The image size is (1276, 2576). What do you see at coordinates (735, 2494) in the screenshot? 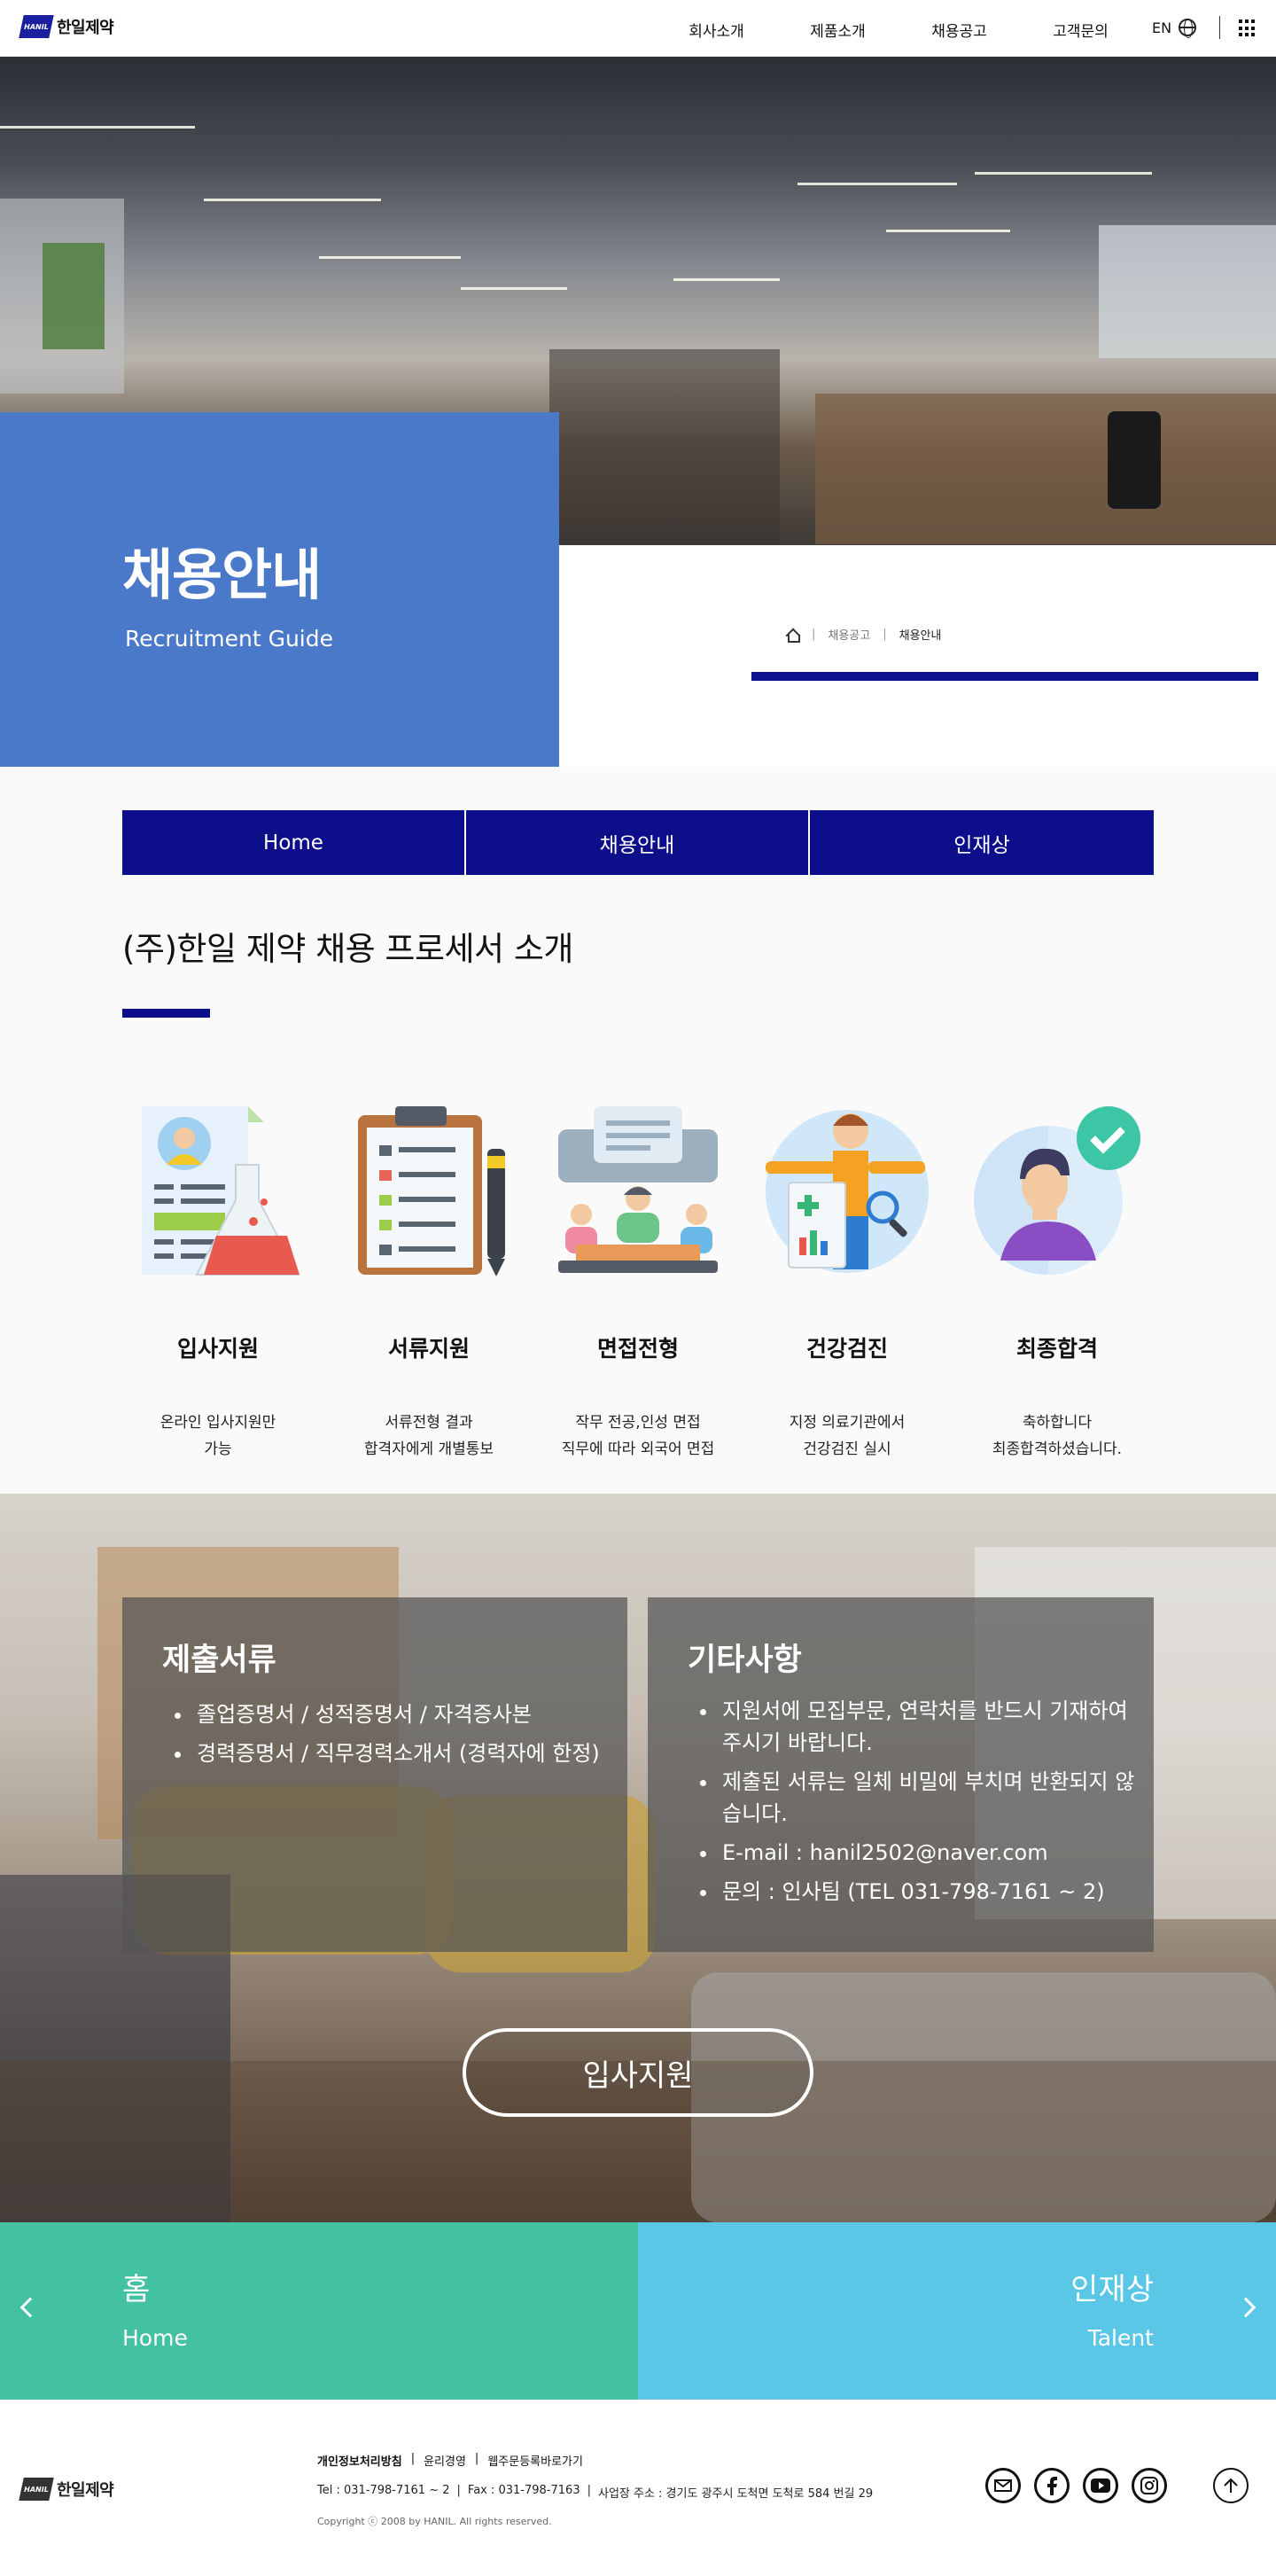
I see `footer-address: 사업장 주소 : 경기도 광주시 도척면 도척로 584 번길 29` at bounding box center [735, 2494].